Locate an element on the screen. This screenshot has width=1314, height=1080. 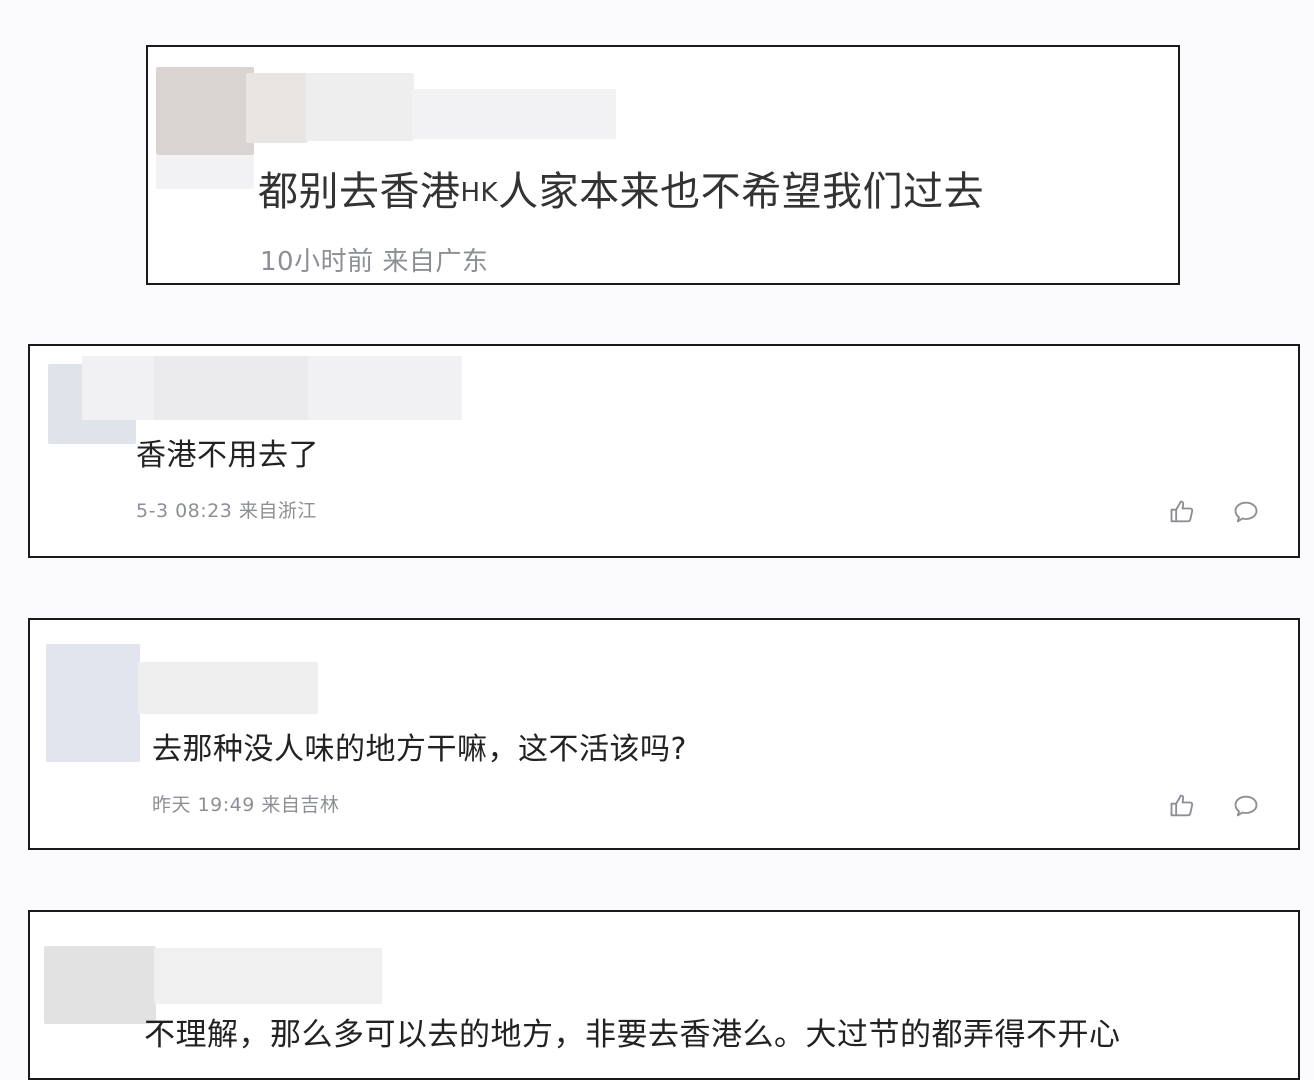
avatar-blur-edge is located at coordinates (277, 108).